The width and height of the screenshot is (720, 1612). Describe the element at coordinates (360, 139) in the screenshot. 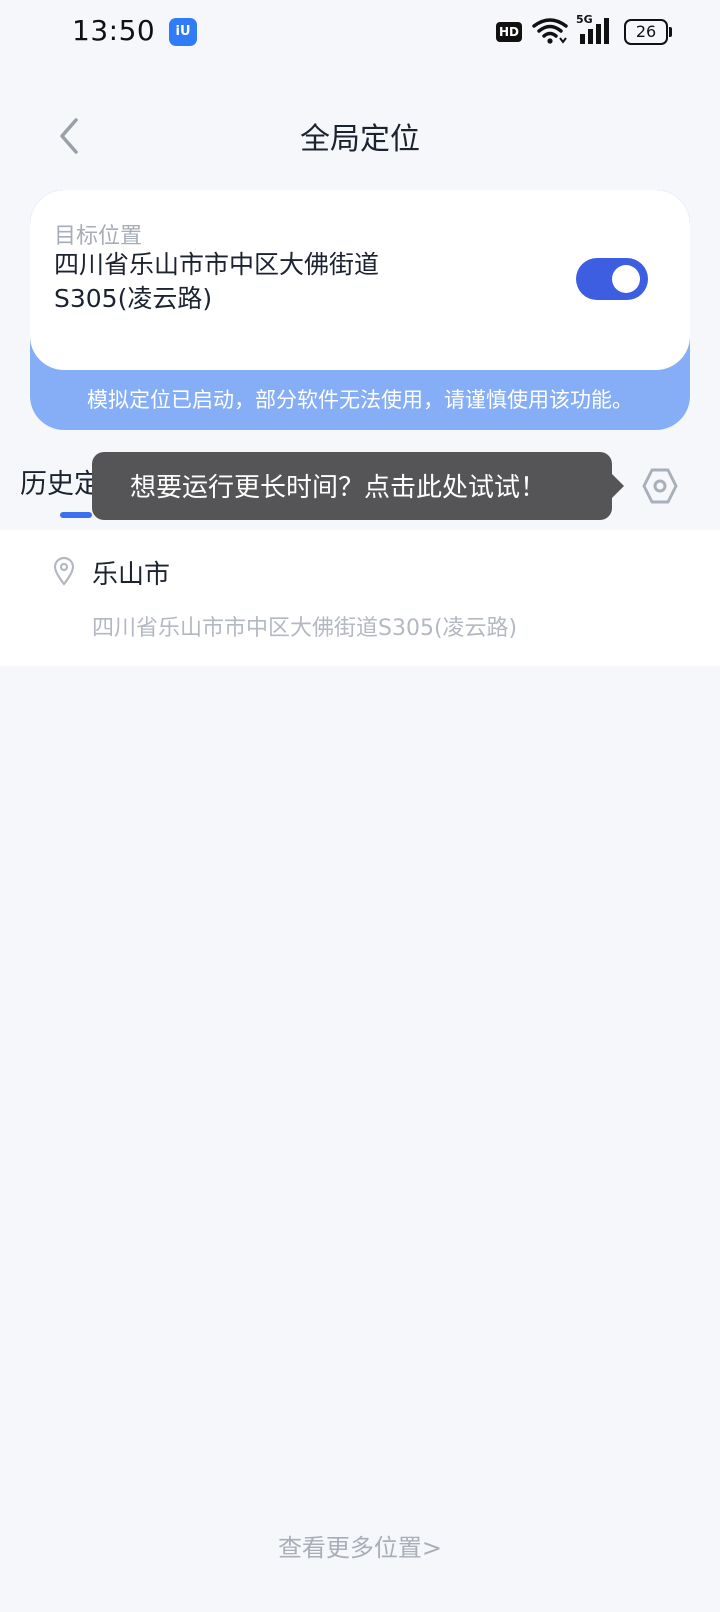

I see `page-title: 全局定位` at that location.